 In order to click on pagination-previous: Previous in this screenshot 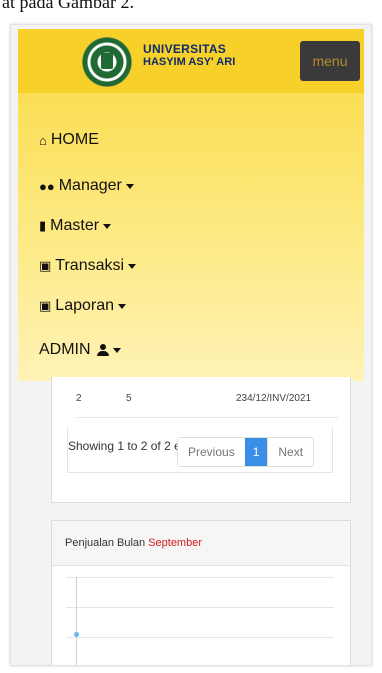, I will do `click(211, 452)`.